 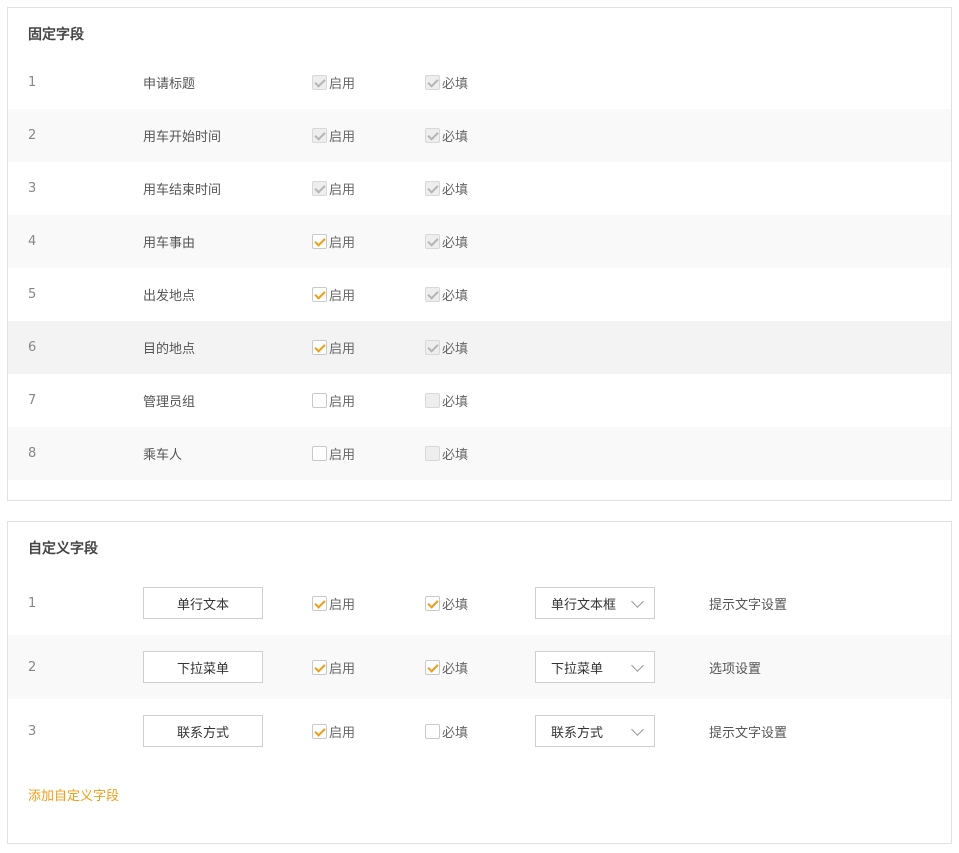 I want to click on custom-field-row: 1 单行文本 启用 必填 单行文本框 提示文字设置, so click(x=479, y=603).